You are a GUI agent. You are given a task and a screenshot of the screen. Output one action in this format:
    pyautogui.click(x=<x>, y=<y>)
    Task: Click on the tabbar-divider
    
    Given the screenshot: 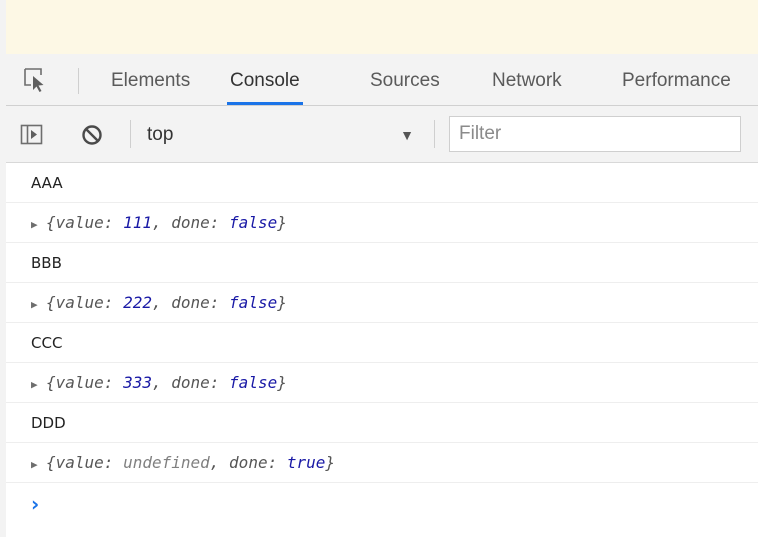 What is the action you would take?
    pyautogui.click(x=78, y=81)
    